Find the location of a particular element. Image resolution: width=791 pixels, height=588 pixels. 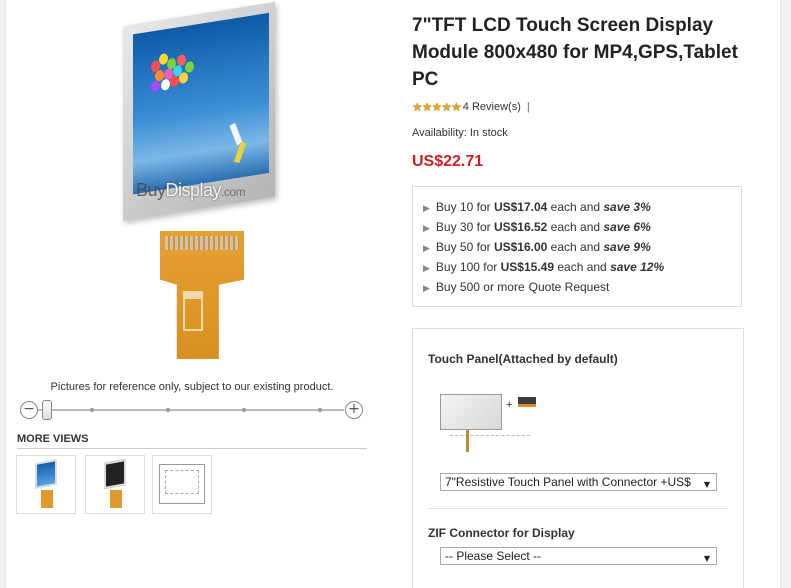

options-divider is located at coordinates (578, 508).